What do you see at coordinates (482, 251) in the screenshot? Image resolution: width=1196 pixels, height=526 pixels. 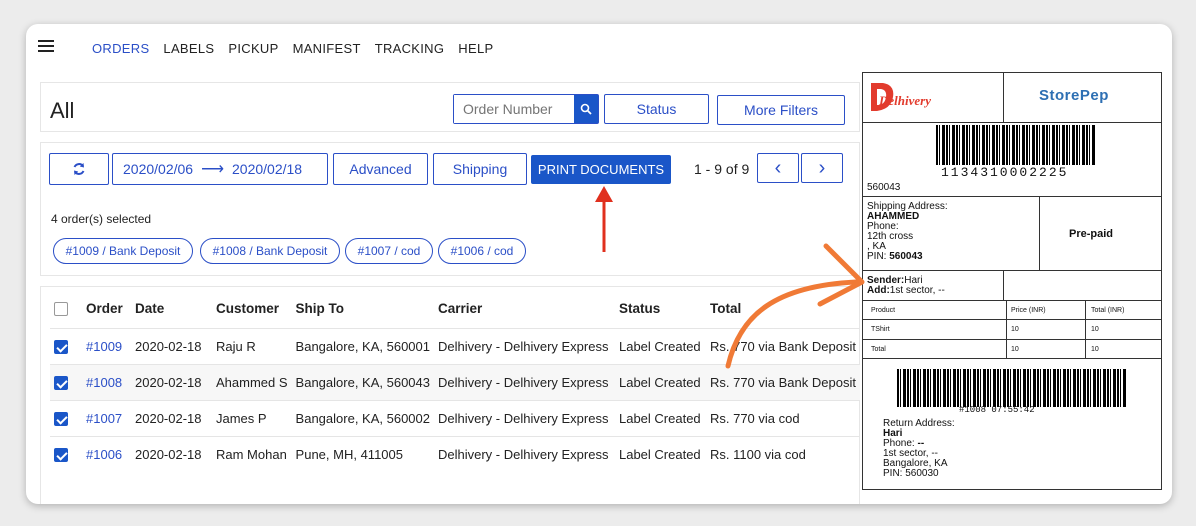 I see `selected-chip: #1006 / cod` at bounding box center [482, 251].